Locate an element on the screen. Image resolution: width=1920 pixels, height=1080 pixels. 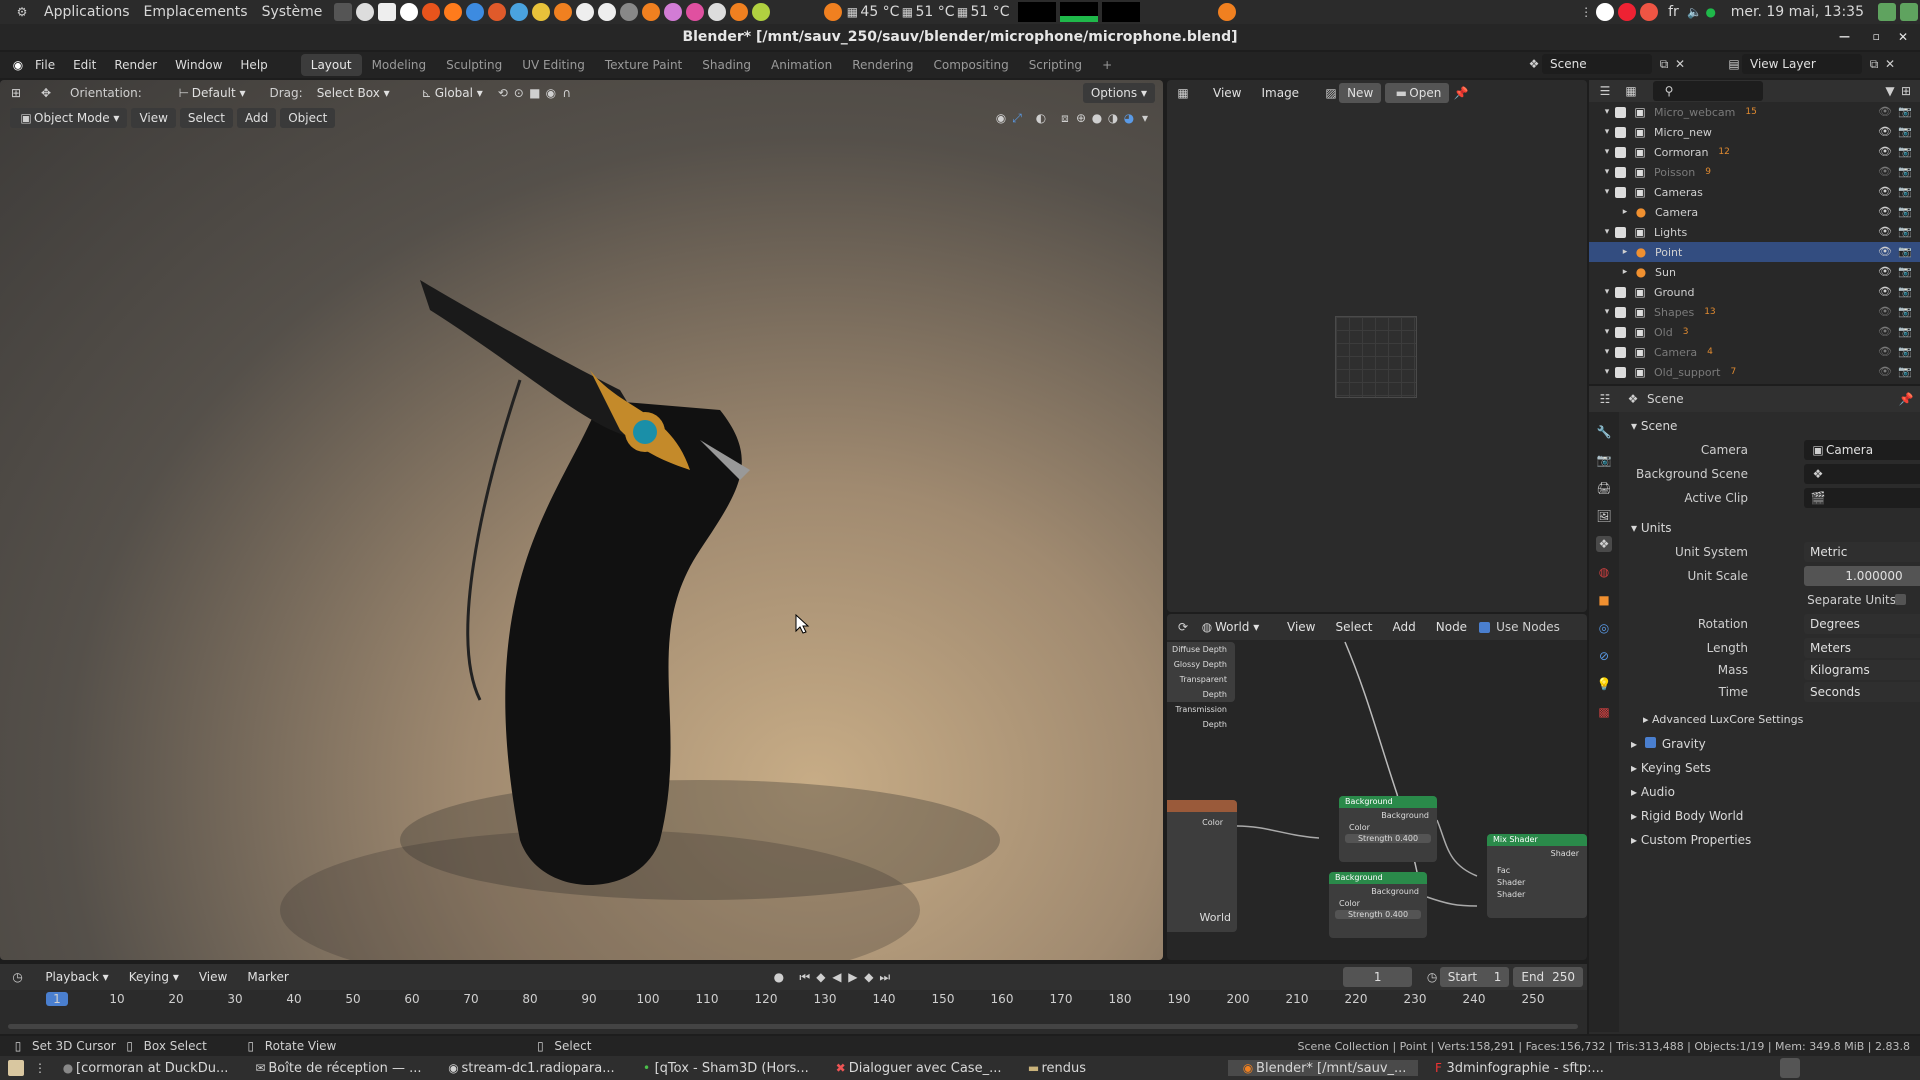
keyboard-layout: fr is located at coordinates (1673, 12).